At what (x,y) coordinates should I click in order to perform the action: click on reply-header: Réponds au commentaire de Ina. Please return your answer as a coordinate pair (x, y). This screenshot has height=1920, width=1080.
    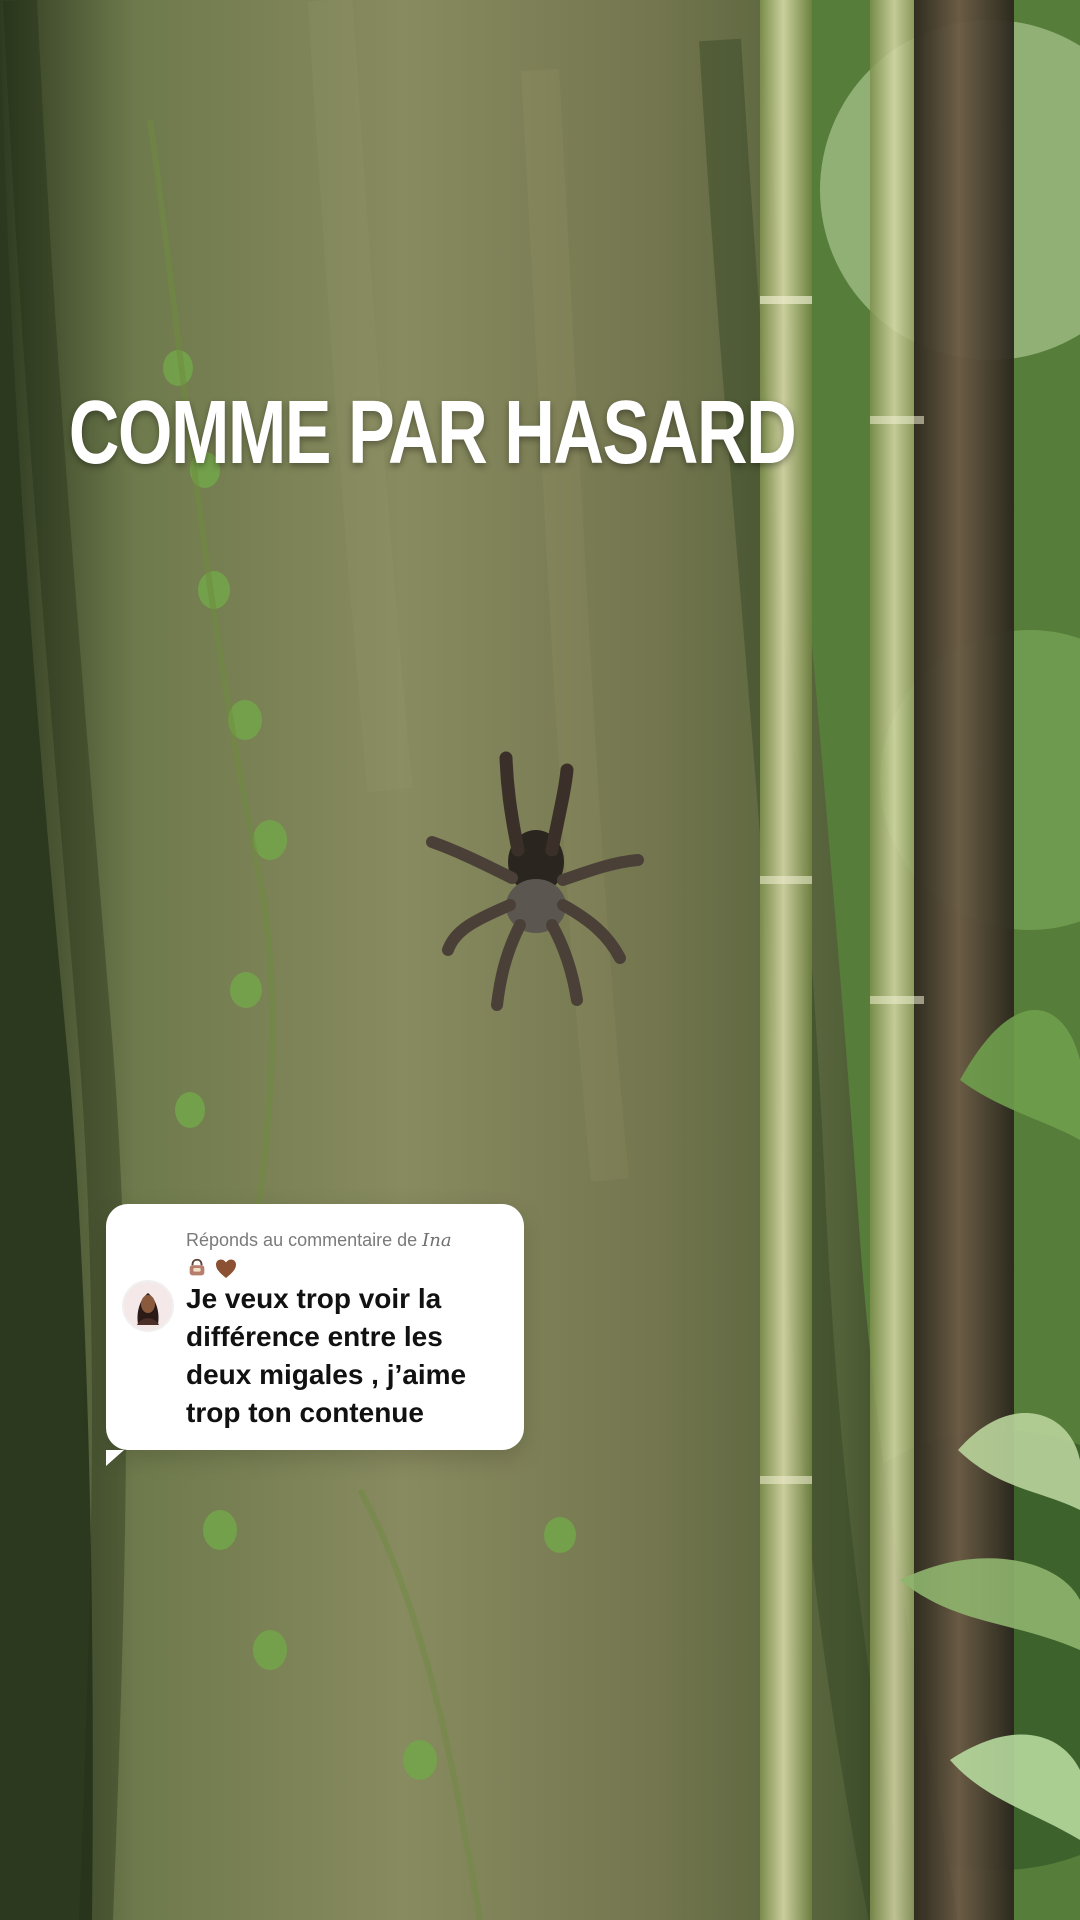
    Looking at the image, I should click on (346, 1240).